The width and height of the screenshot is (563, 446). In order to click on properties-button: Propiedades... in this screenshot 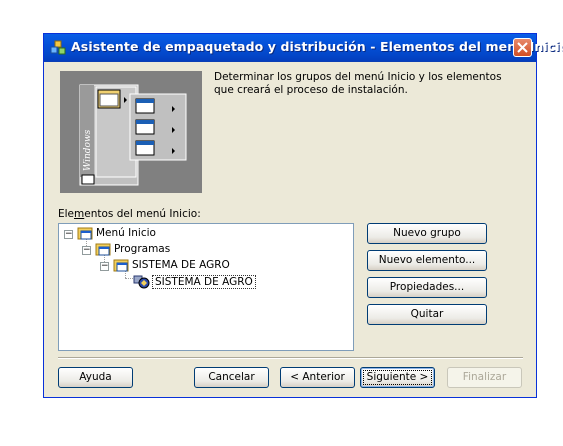, I will do `click(427, 287)`.